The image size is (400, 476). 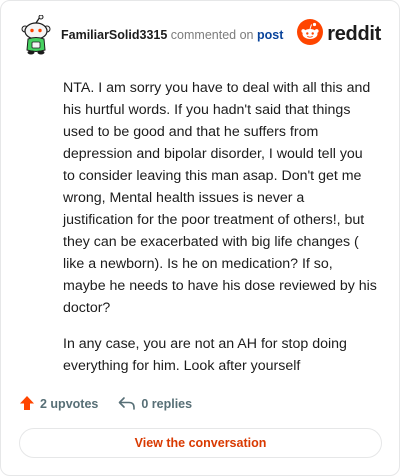 What do you see at coordinates (270, 35) in the screenshot?
I see `post-link: post` at bounding box center [270, 35].